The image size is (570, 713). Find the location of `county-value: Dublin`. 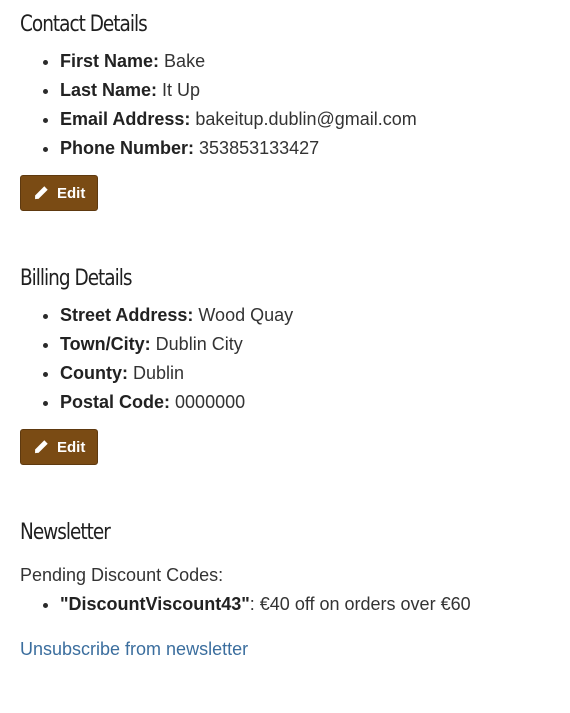

county-value: Dublin is located at coordinates (159, 373).